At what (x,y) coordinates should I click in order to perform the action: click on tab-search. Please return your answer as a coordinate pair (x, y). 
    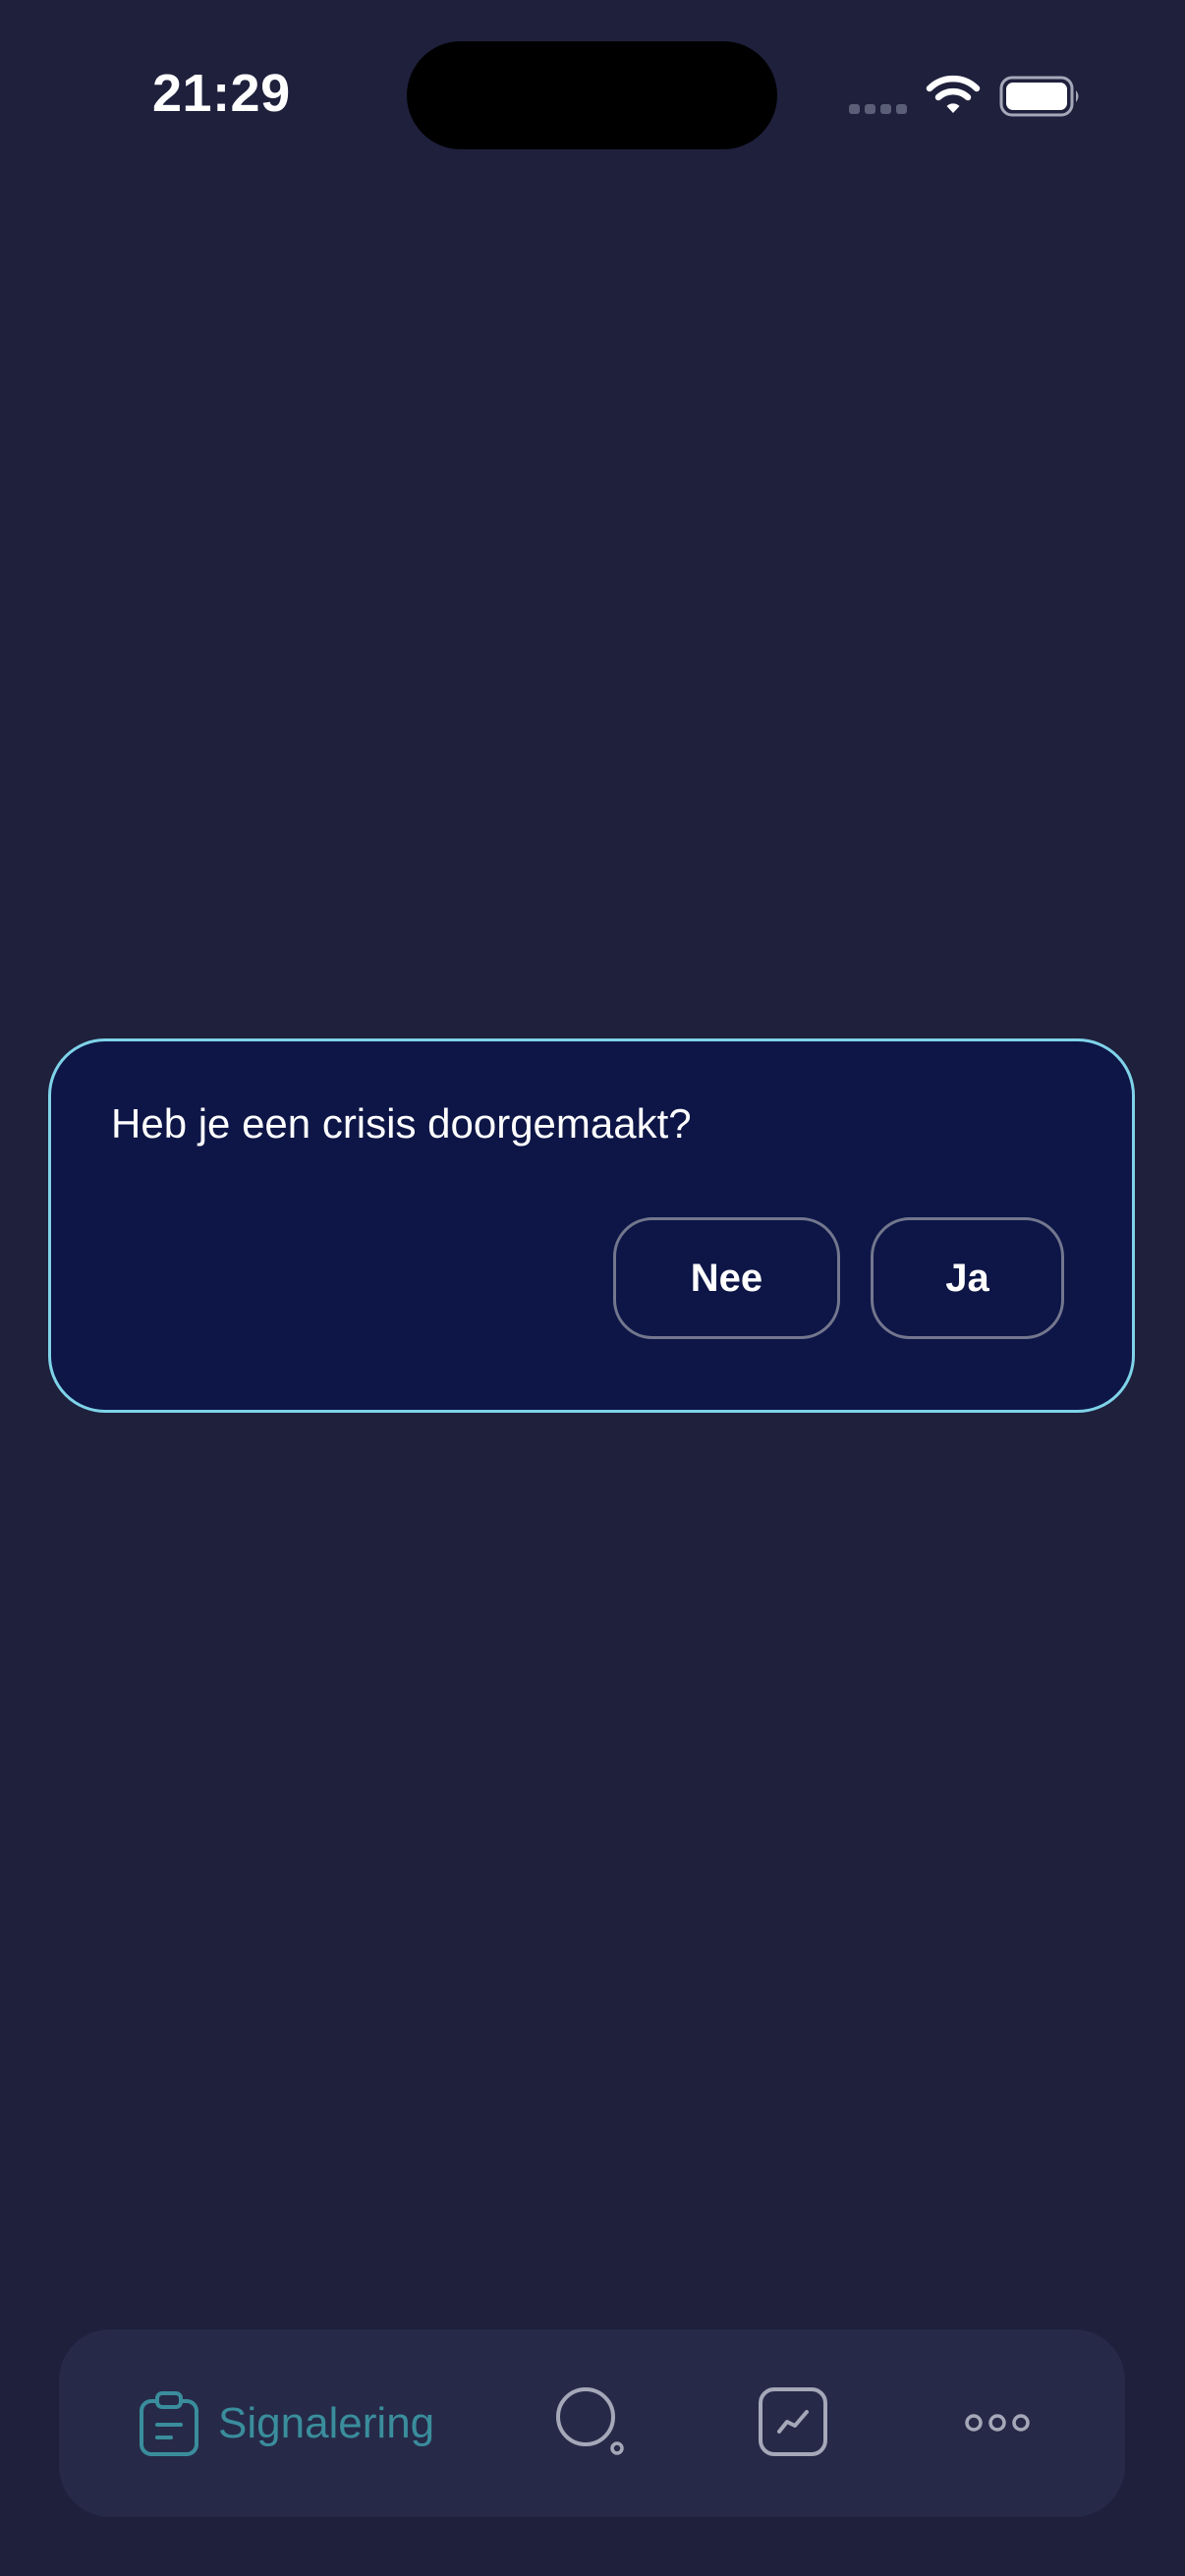
    Looking at the image, I should click on (592, 2422).